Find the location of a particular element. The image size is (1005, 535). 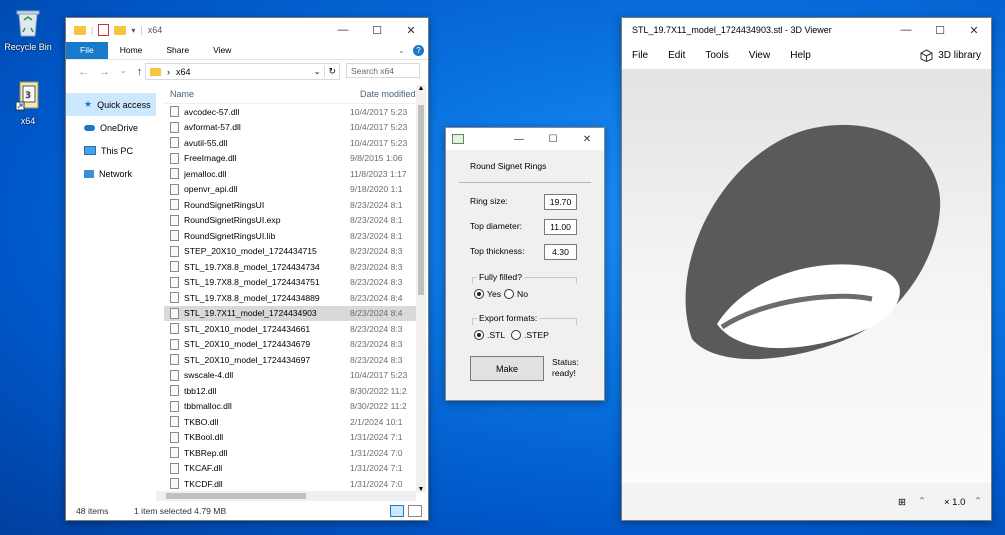

file-row: tbb12.dll 8/30/2022 11:2 is located at coordinates (290, 391).